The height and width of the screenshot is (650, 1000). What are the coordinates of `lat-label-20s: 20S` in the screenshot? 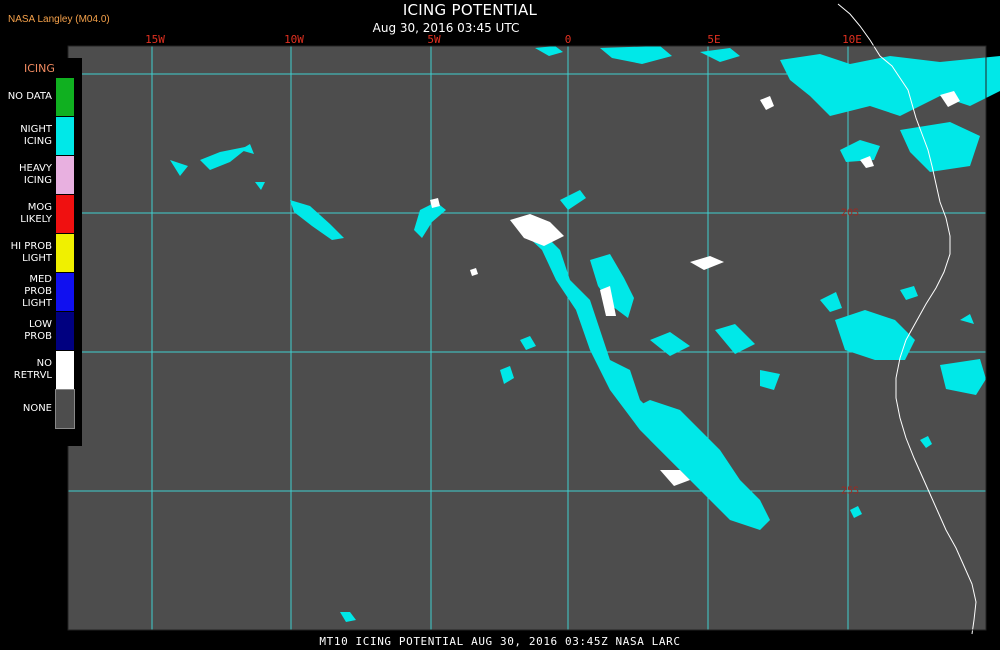 It's located at (850, 213).